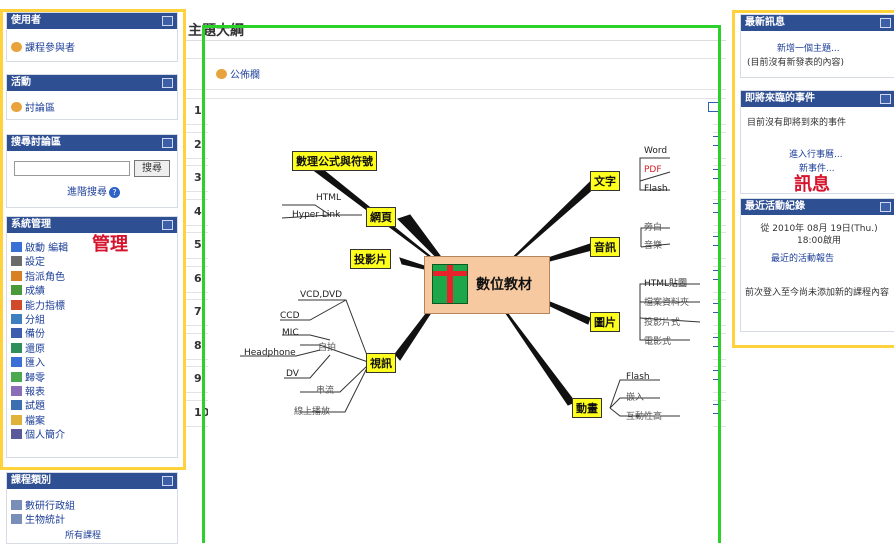 The width and height of the screenshot is (894, 544). What do you see at coordinates (812, 184) in the screenshot?
I see `annotation-message: 訊息` at bounding box center [812, 184].